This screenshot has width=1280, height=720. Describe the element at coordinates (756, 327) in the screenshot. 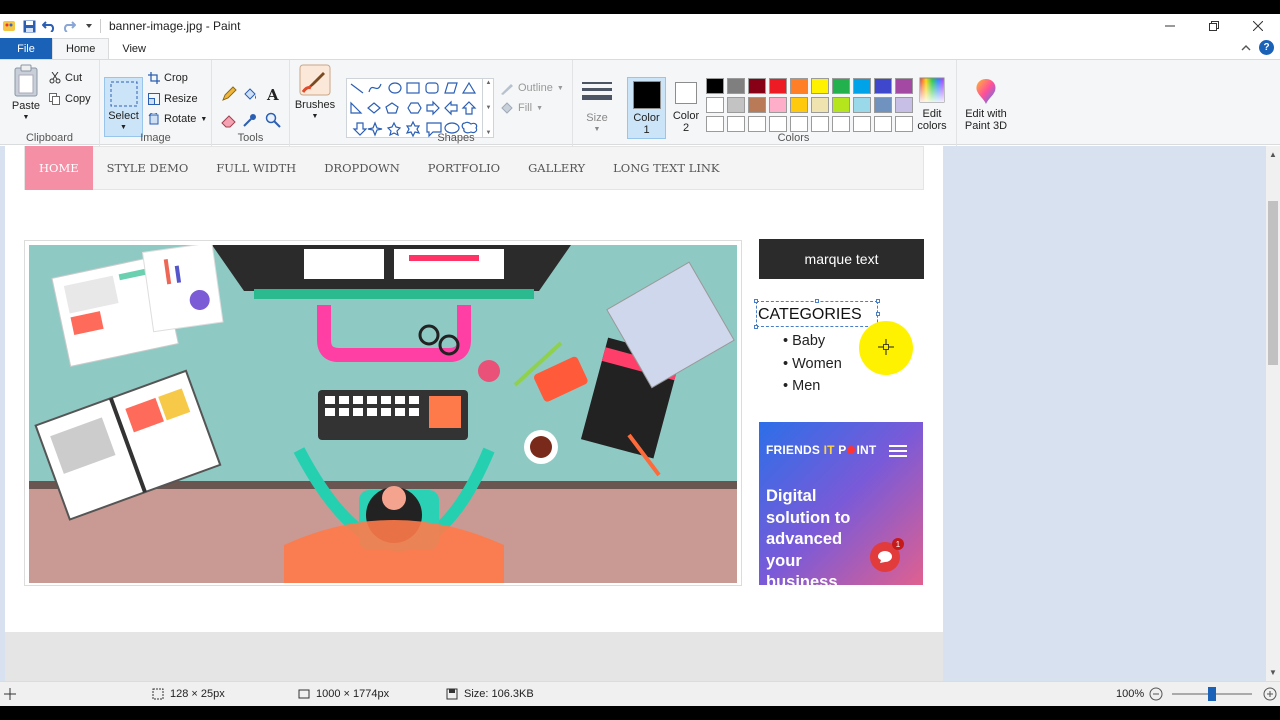

I see `selection-handle-bl` at that location.